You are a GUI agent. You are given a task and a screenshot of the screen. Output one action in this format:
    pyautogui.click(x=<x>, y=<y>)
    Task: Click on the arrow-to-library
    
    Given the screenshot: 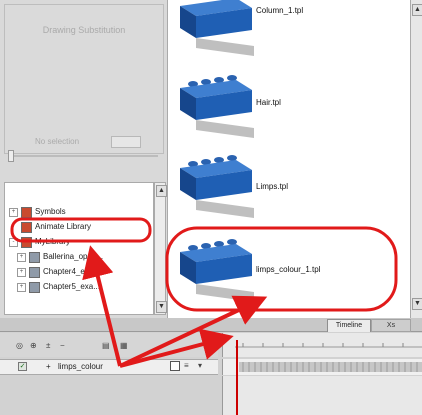 What is the action you would take?
    pyautogui.click(x=102, y=306)
    